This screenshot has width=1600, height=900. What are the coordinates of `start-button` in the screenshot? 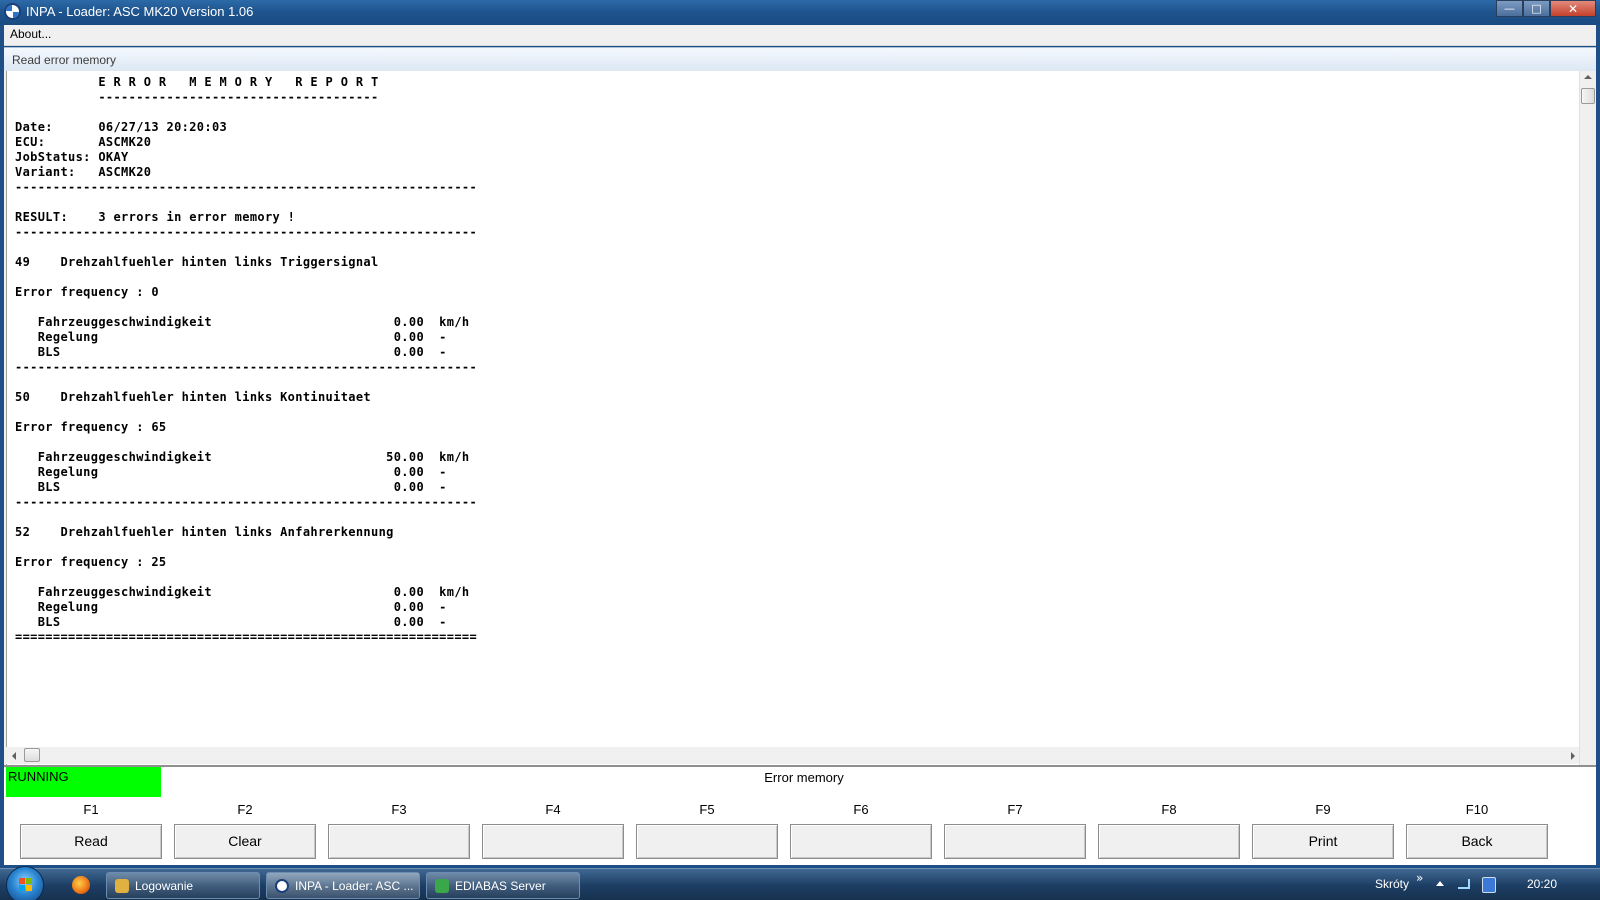 It's located at (25, 883).